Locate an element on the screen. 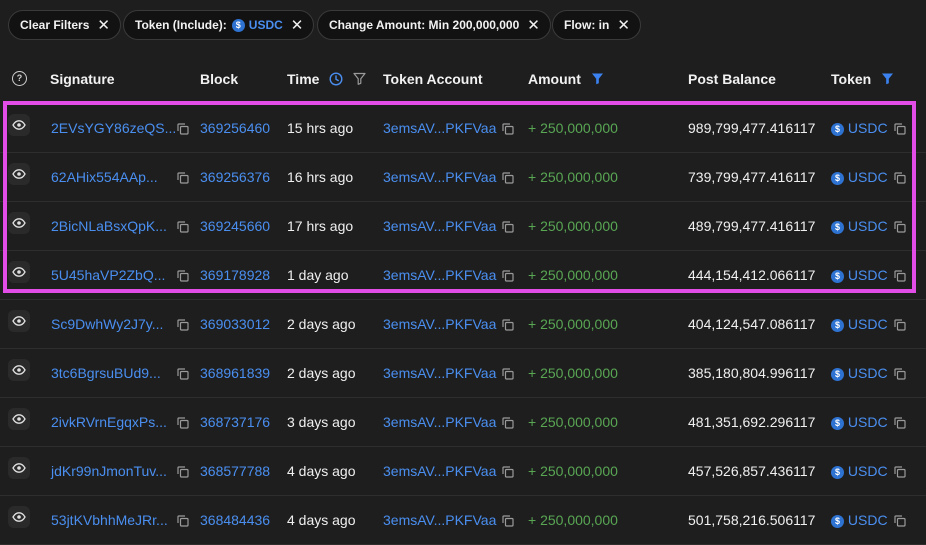  block-link: 368577788 is located at coordinates (235, 471).